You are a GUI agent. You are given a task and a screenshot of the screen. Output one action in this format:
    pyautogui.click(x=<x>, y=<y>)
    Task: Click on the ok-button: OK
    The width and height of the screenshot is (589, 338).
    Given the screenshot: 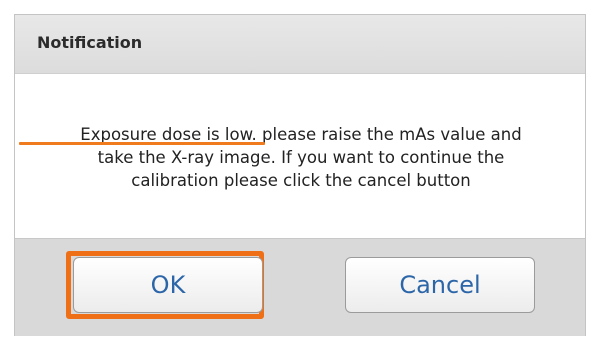 What is the action you would take?
    pyautogui.click(x=168, y=285)
    